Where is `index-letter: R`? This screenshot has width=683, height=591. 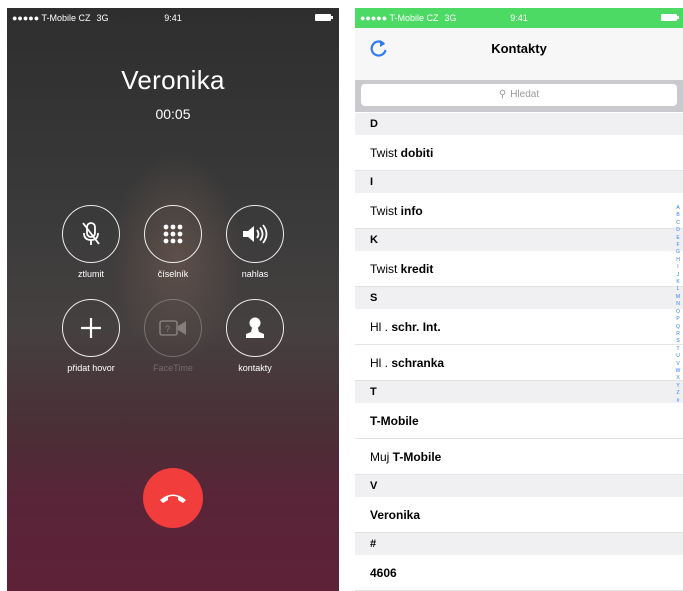
index-letter: R is located at coordinates (678, 334).